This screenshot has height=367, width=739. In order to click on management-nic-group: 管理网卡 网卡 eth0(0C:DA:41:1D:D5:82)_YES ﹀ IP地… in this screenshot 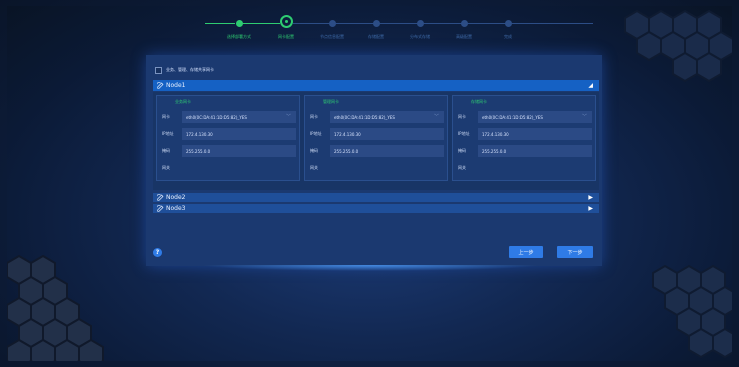, I will do `click(376, 138)`.